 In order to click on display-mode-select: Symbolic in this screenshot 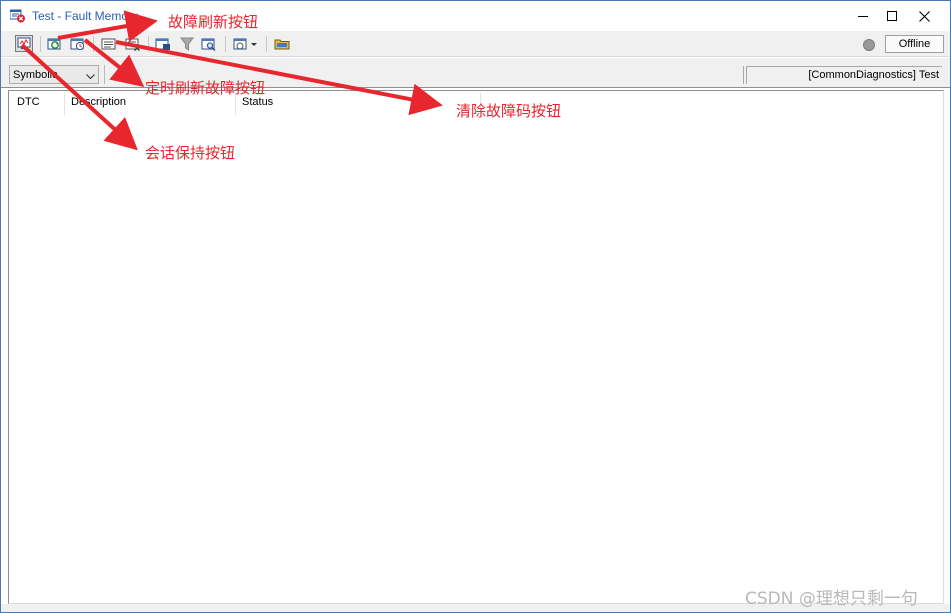, I will do `click(54, 74)`.